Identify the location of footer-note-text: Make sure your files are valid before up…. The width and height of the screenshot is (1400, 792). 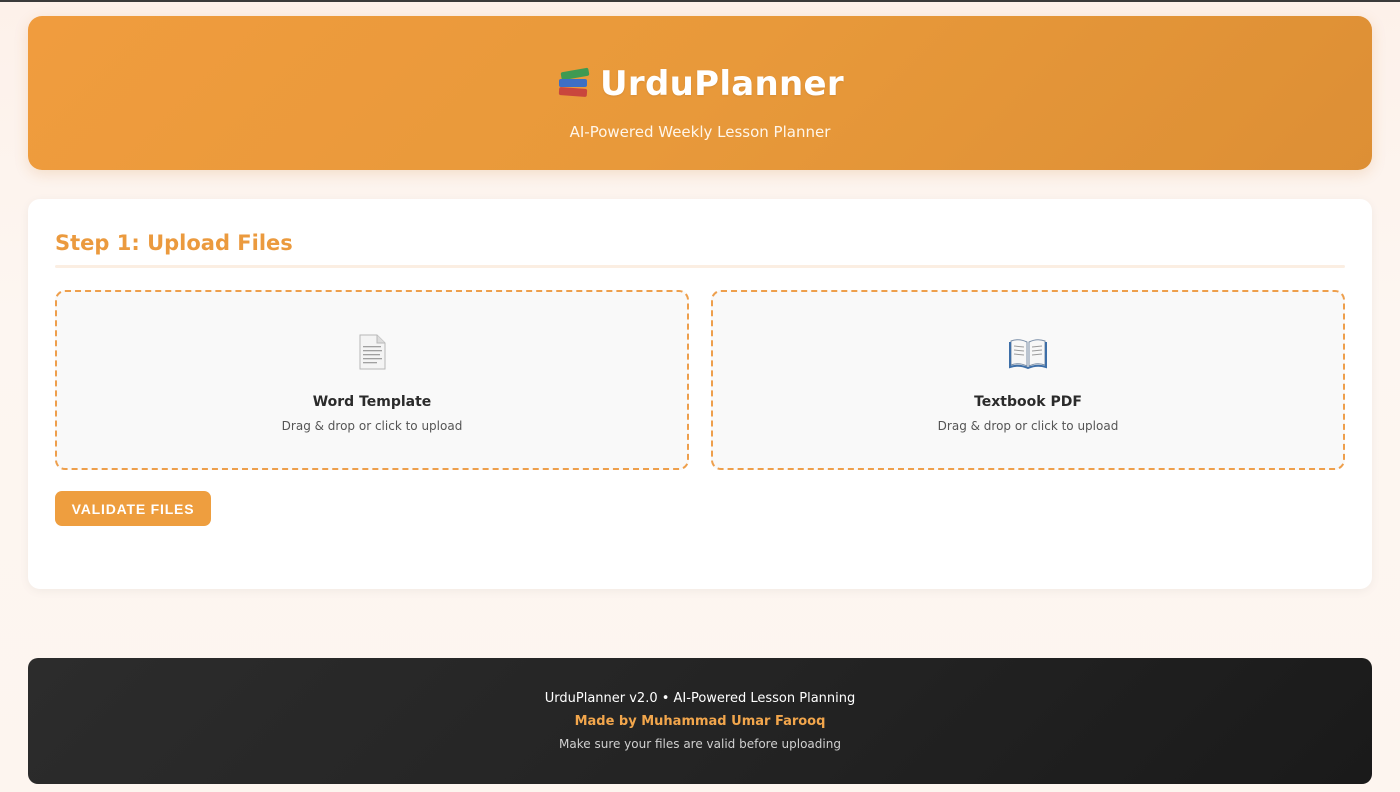
(700, 744).